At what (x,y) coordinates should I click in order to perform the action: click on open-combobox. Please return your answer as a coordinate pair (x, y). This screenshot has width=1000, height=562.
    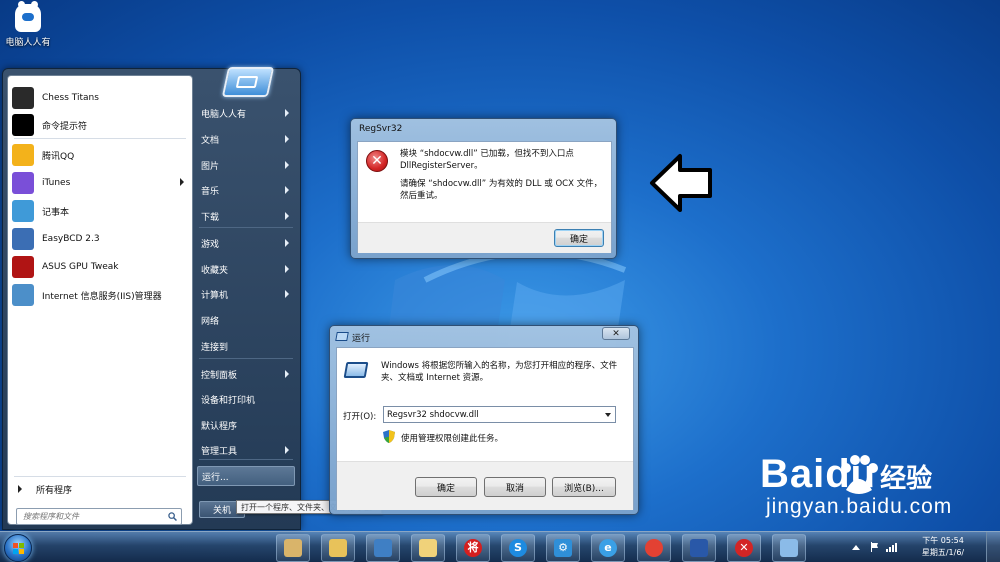
    Looking at the image, I should click on (499, 414).